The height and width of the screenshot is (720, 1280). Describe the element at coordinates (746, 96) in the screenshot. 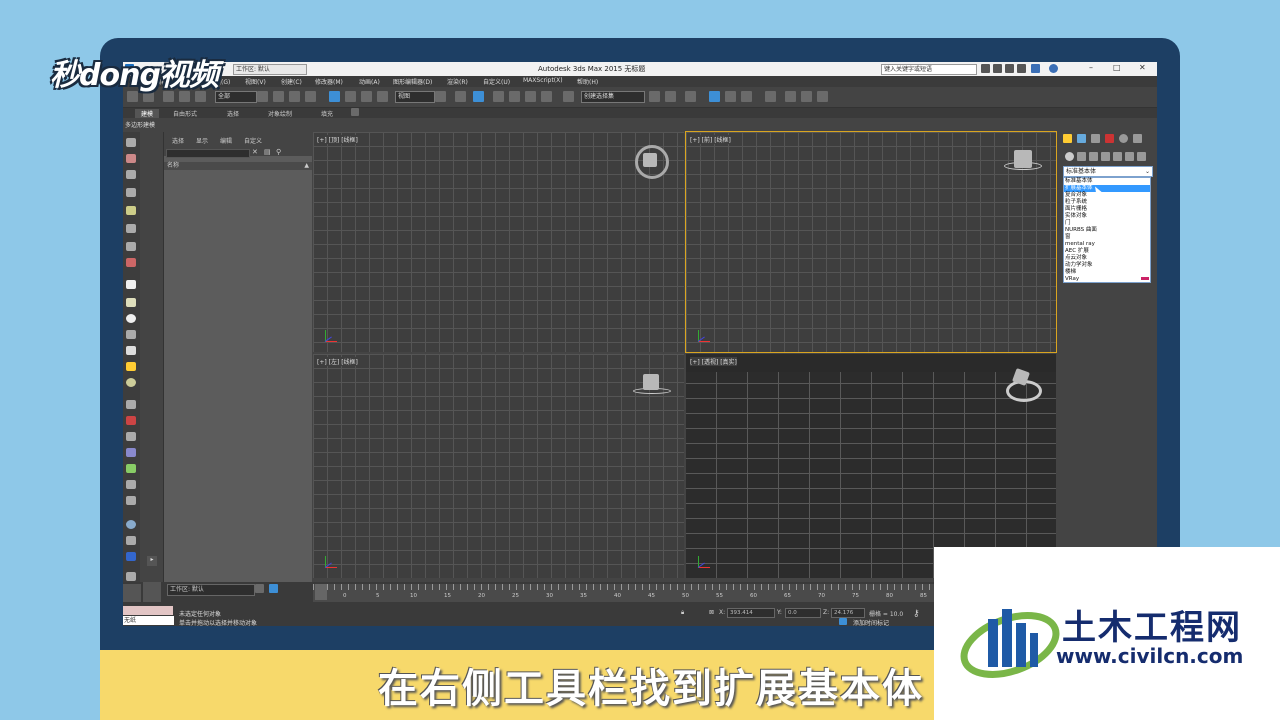

I see `schematic-view-icon` at that location.